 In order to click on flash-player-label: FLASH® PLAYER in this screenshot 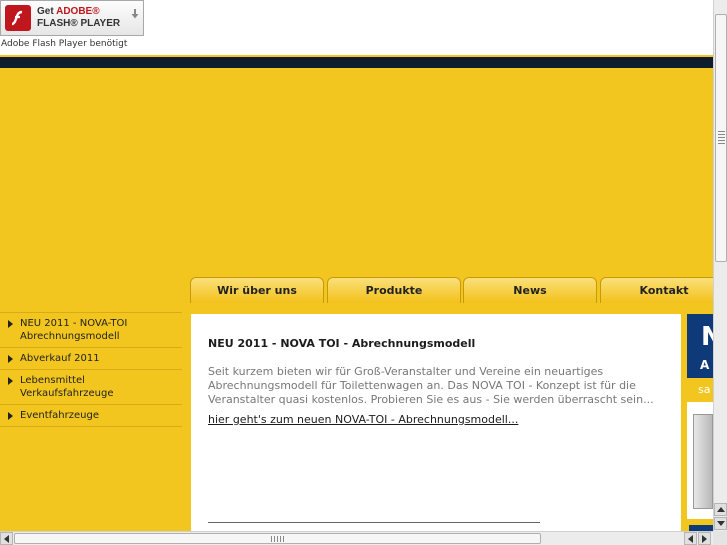, I will do `click(79, 23)`.